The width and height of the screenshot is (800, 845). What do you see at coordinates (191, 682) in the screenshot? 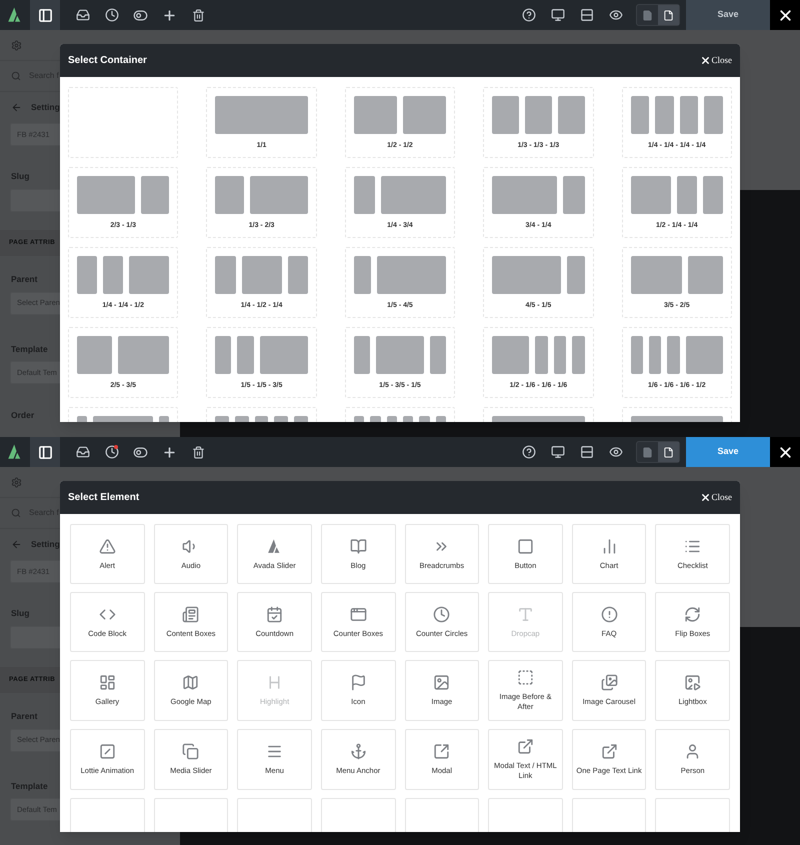
I see `map-icon` at bounding box center [191, 682].